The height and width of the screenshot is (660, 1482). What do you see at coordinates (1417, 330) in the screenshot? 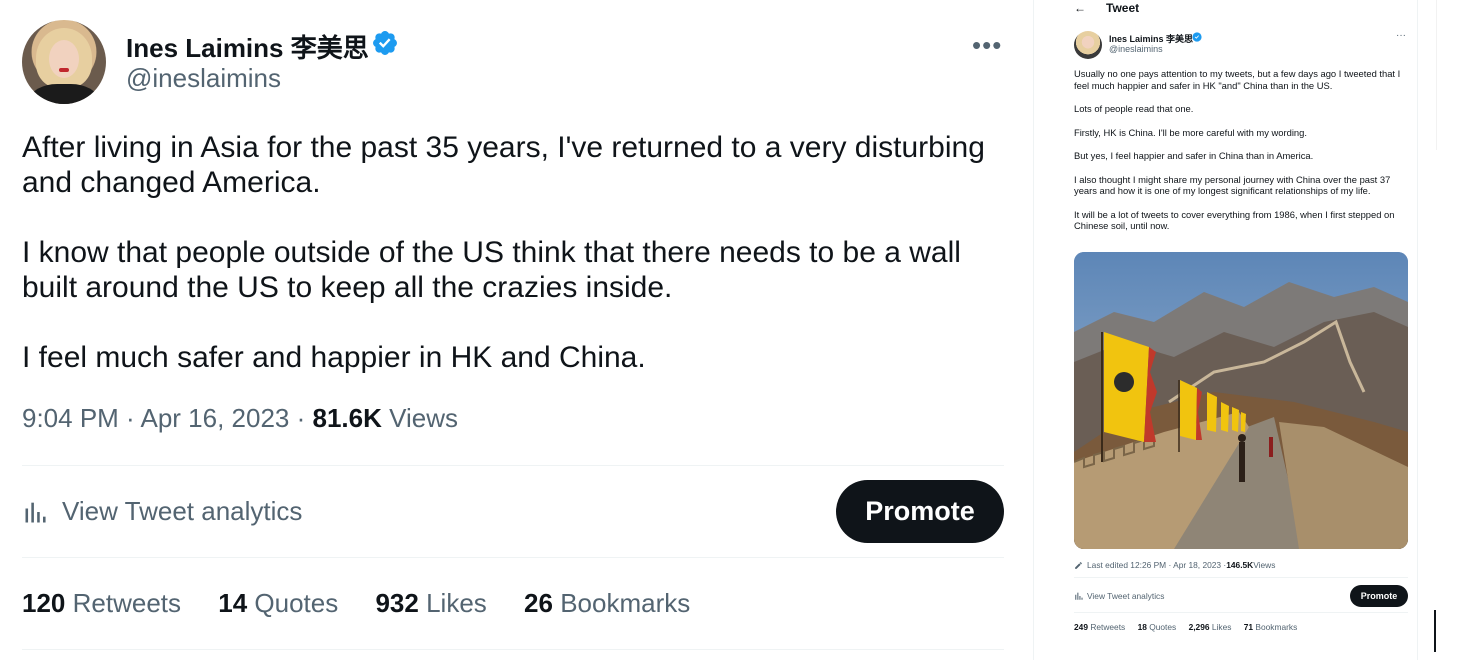
I see `column-separator` at bounding box center [1417, 330].